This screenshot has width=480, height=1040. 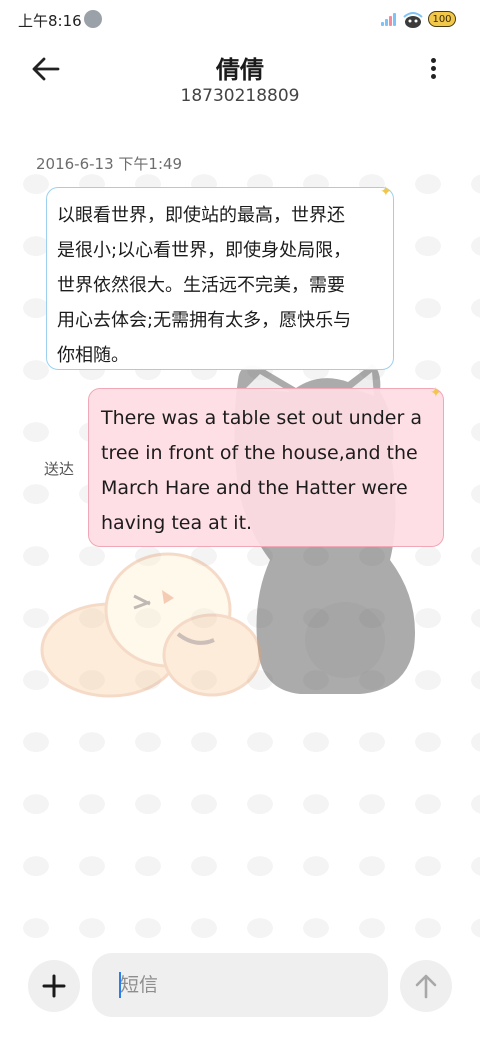 I want to click on back-button, so click(x=46, y=69).